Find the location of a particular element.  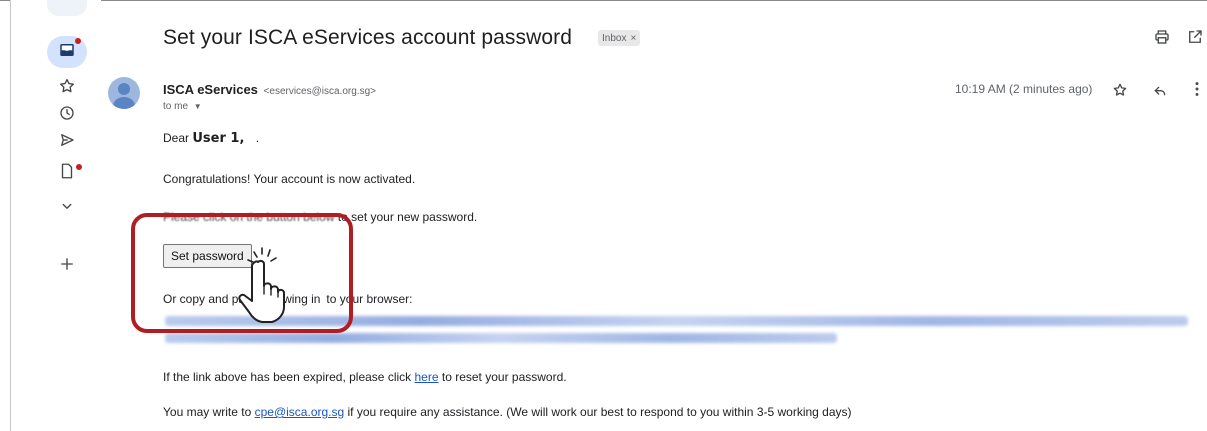

recipient-label: to me is located at coordinates (176, 106).